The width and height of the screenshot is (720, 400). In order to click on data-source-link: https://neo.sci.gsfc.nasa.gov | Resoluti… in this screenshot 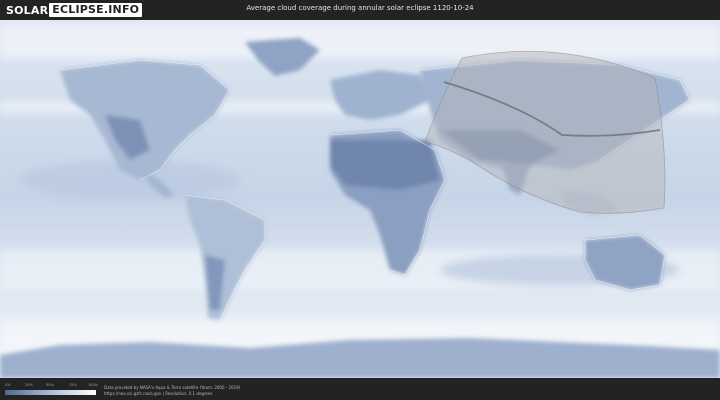, I will do `click(158, 393)`.